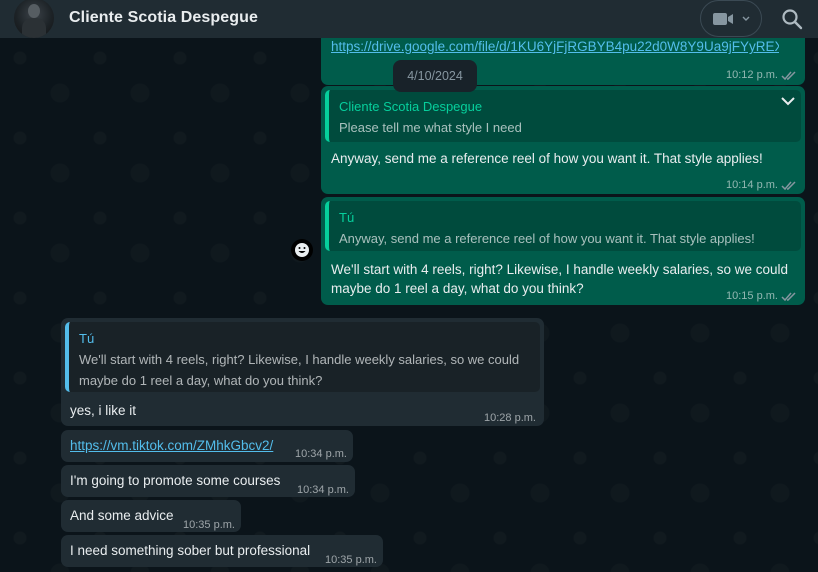 Image resolution: width=818 pixels, height=572 pixels. I want to click on message-time: 10:15 p.m., so click(752, 296).